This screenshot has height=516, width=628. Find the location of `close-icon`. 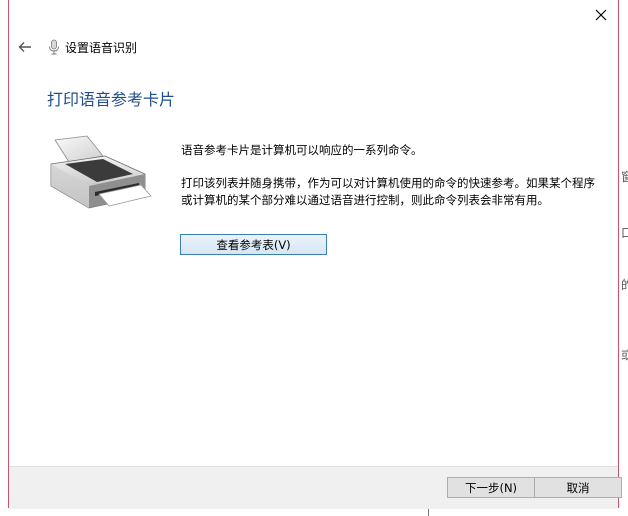

close-icon is located at coordinates (601, 15).